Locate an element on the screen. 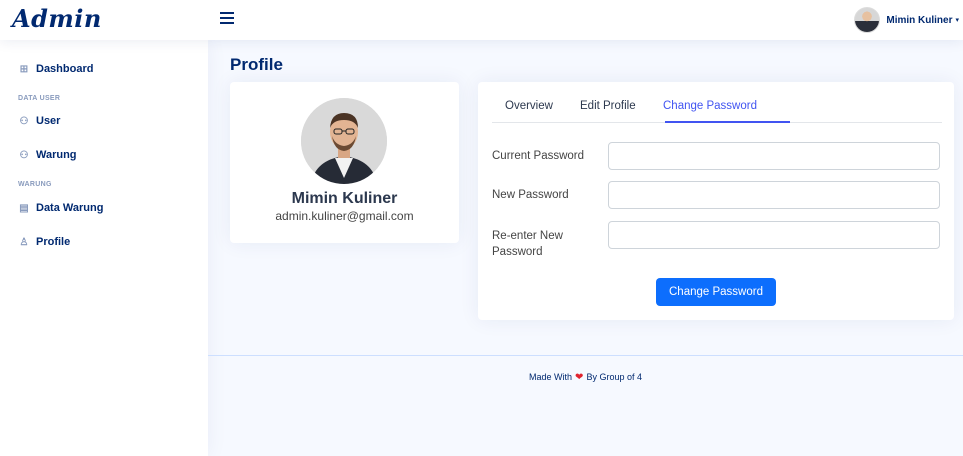 Image resolution: width=963 pixels, height=456 pixels. heart-icon: ❤ is located at coordinates (579, 377).